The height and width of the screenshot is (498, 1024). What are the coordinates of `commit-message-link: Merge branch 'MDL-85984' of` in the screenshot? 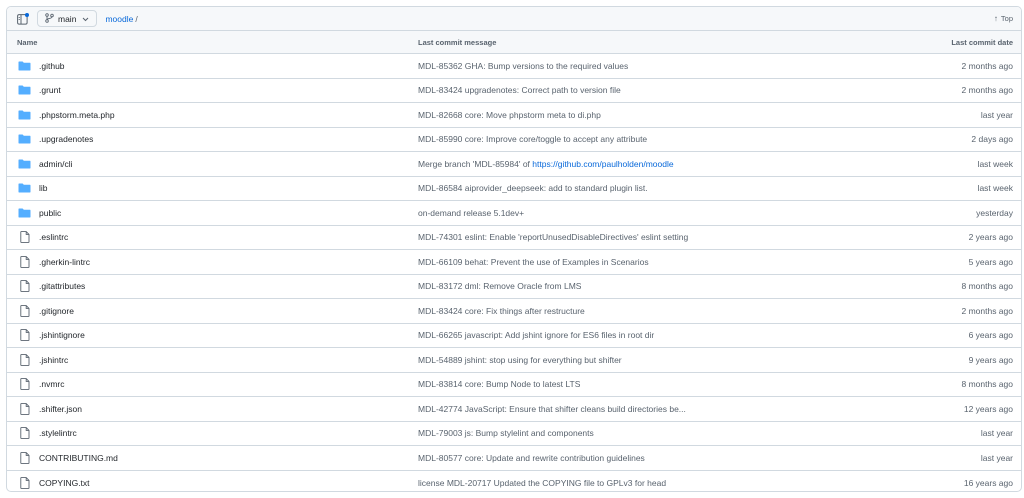 It's located at (475, 164).